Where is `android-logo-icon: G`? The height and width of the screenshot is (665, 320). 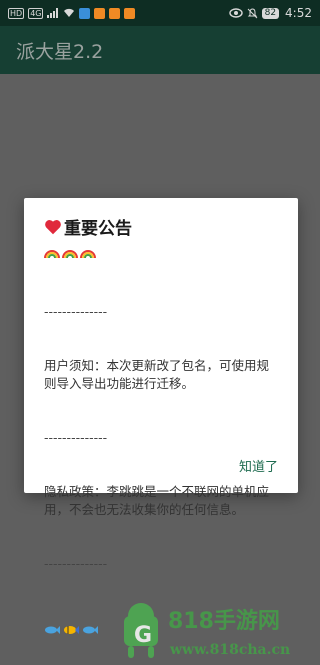 android-logo-icon: G is located at coordinates (141, 630).